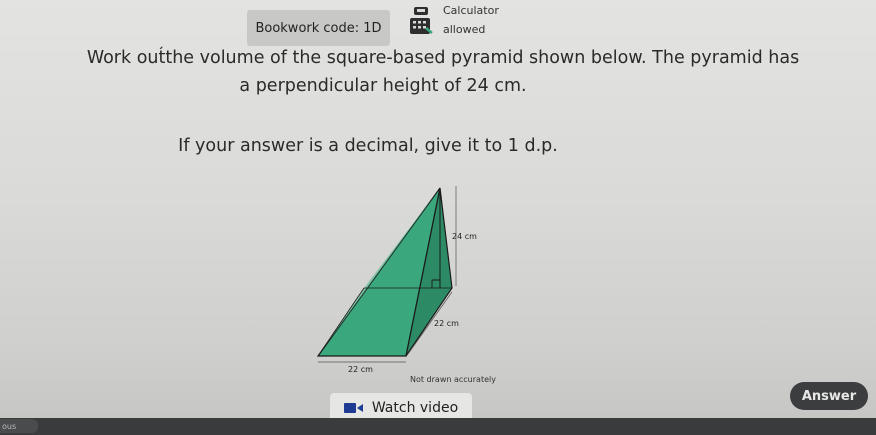 The height and width of the screenshot is (435, 876). Describe the element at coordinates (353, 408) in the screenshot. I see `video-camera-icon` at that location.